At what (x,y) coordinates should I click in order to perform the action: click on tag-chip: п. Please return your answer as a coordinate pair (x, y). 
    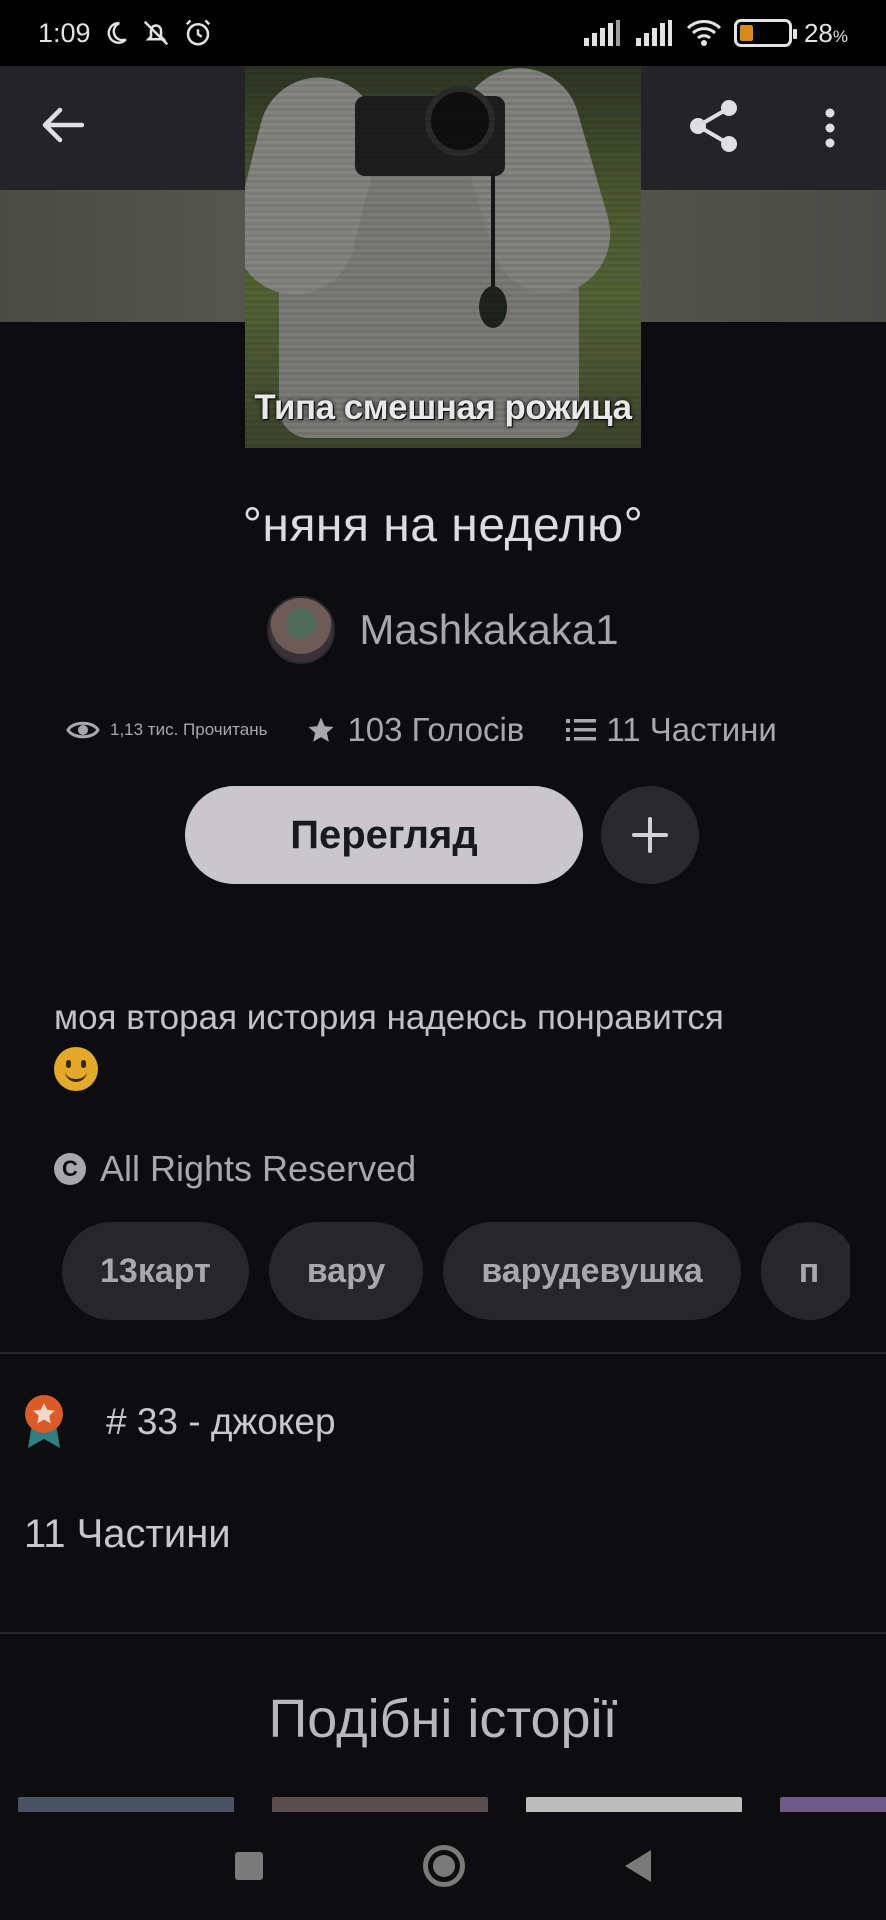
    Looking at the image, I should click on (805, 1271).